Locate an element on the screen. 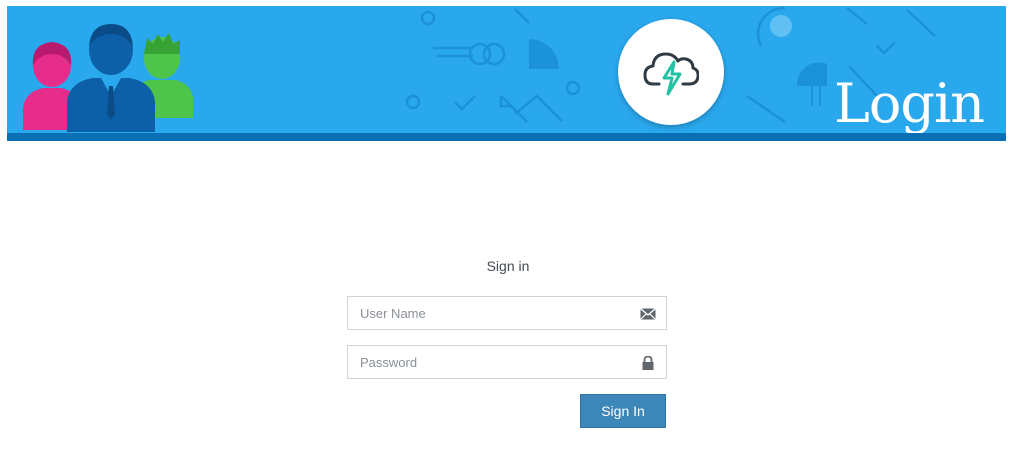 Image resolution: width=1016 pixels, height=453 pixels. username-field is located at coordinates (507, 313).